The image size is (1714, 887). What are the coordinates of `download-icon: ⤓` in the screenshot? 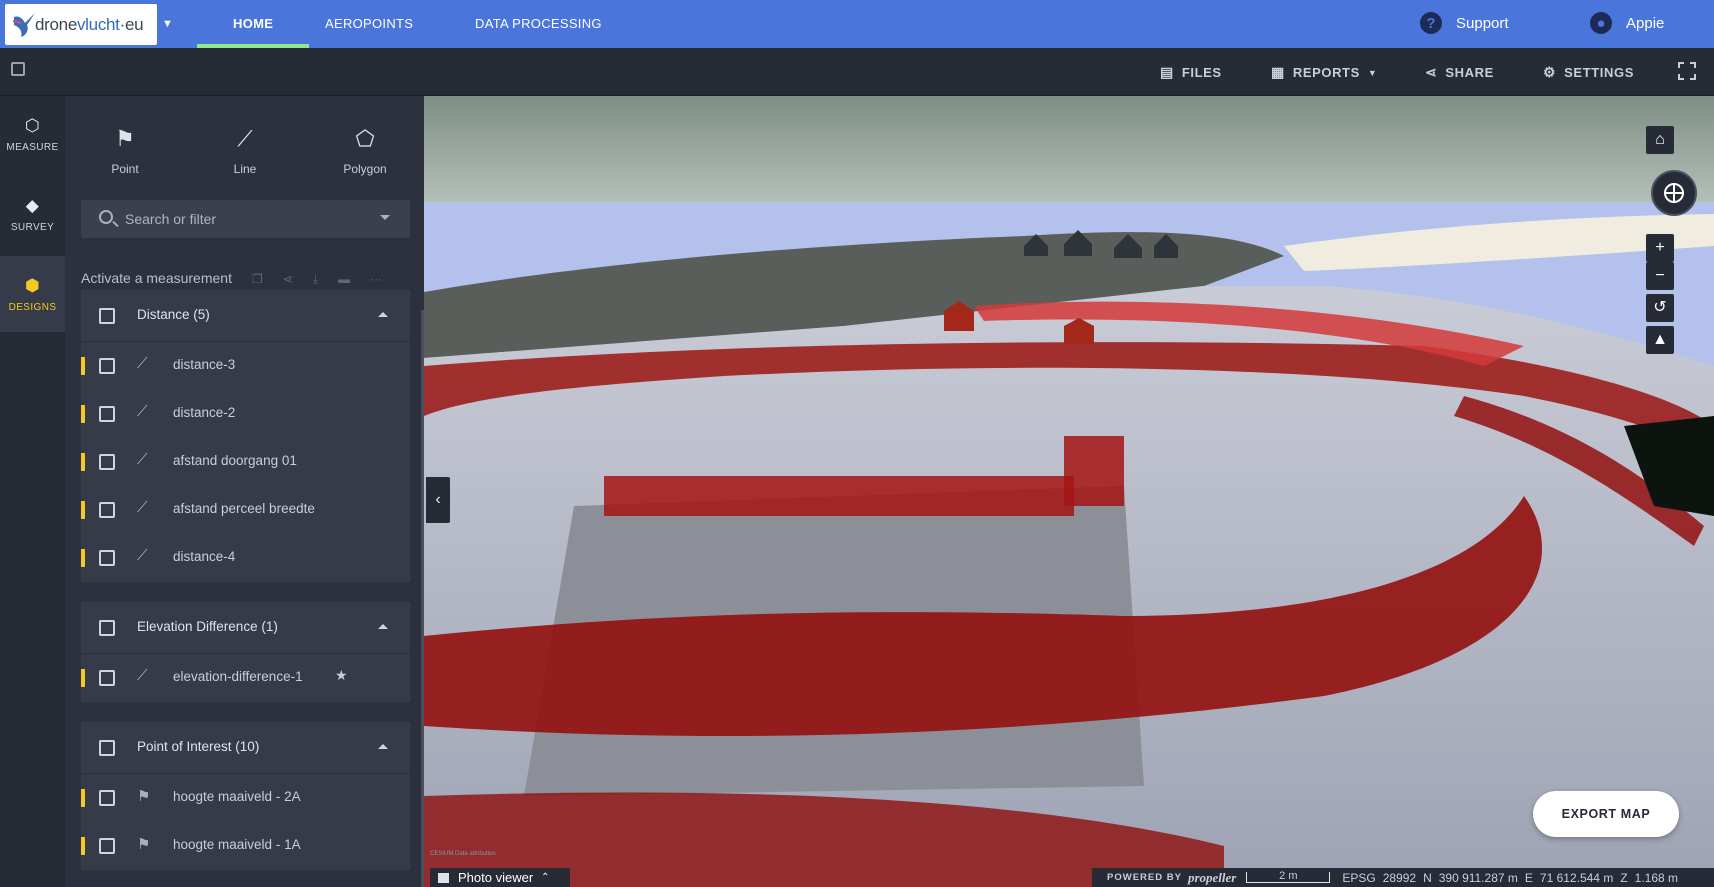 It's located at (315, 279).